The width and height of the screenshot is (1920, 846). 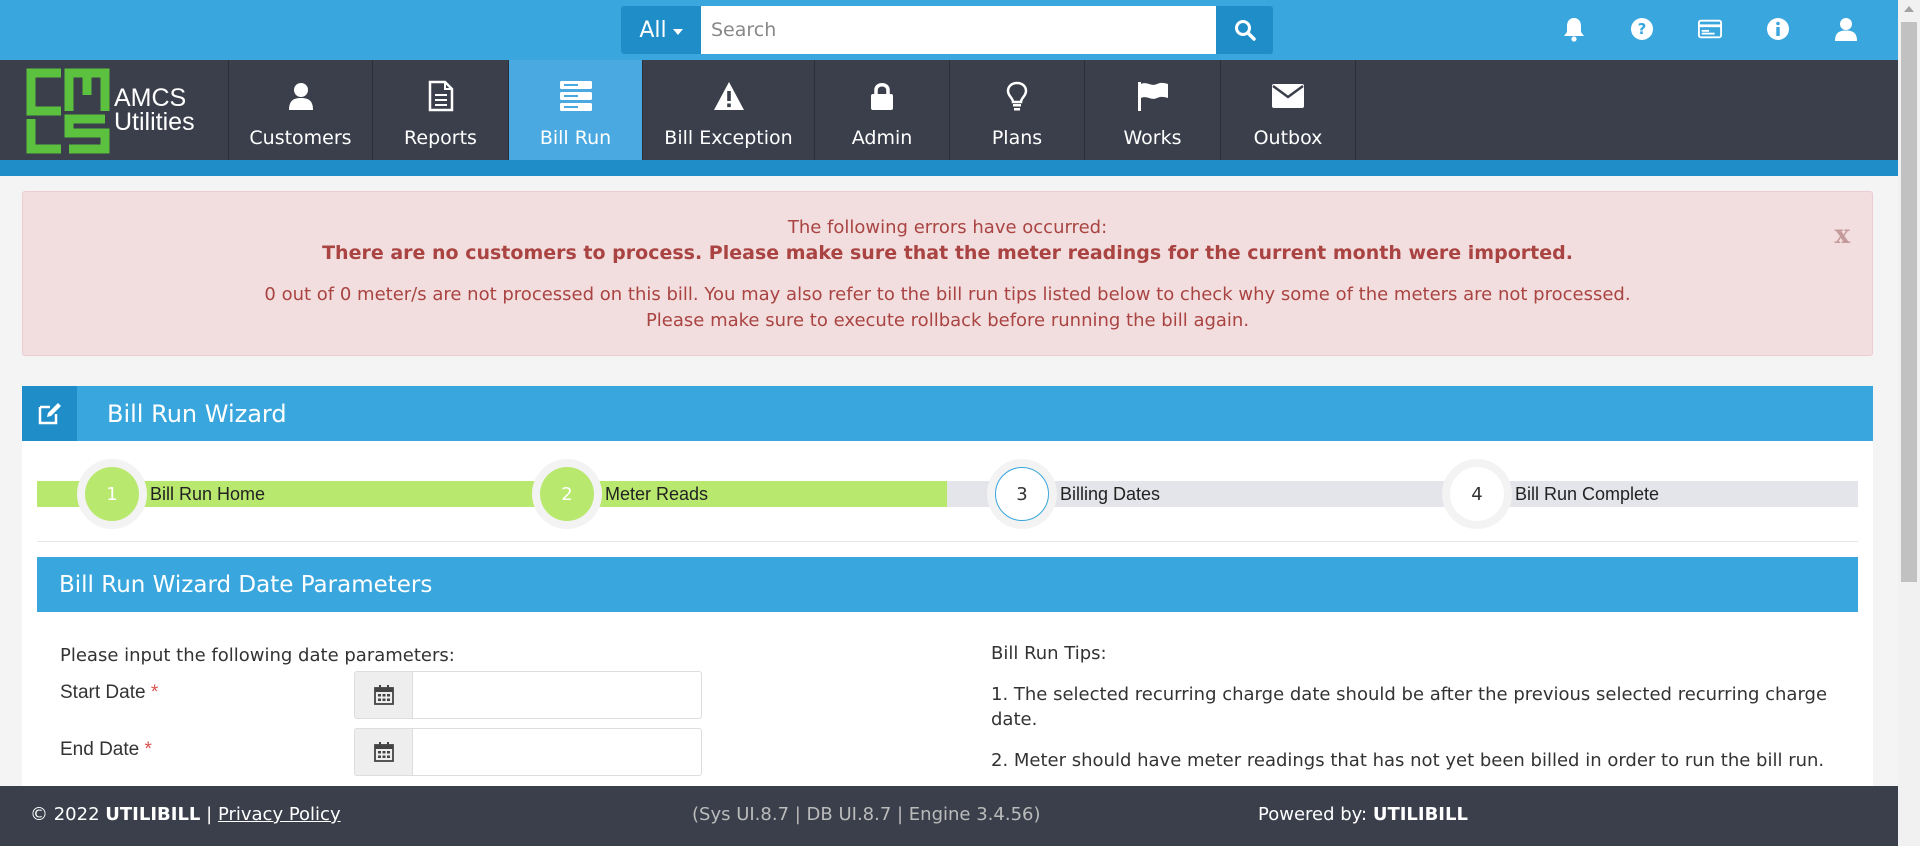 What do you see at coordinates (1110, 494) in the screenshot?
I see `step-label: Billing Dates` at bounding box center [1110, 494].